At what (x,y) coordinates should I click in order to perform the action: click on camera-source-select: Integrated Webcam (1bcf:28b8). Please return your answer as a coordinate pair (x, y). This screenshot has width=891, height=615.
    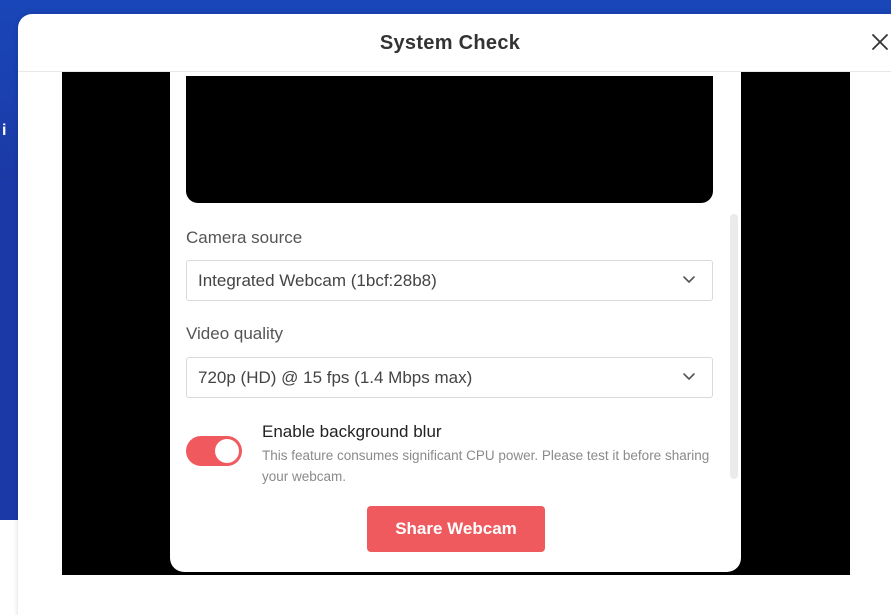
    Looking at the image, I should click on (449, 280).